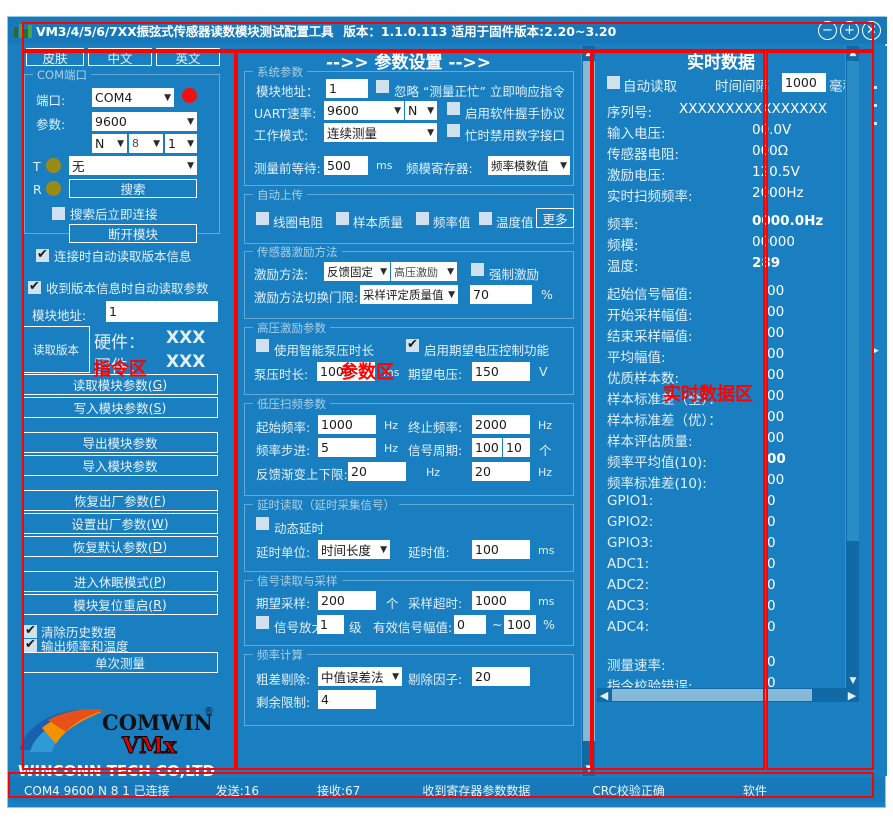  Describe the element at coordinates (732, 543) in the screenshot. I see `data-row-gpio3: GPIO3: 0` at that location.